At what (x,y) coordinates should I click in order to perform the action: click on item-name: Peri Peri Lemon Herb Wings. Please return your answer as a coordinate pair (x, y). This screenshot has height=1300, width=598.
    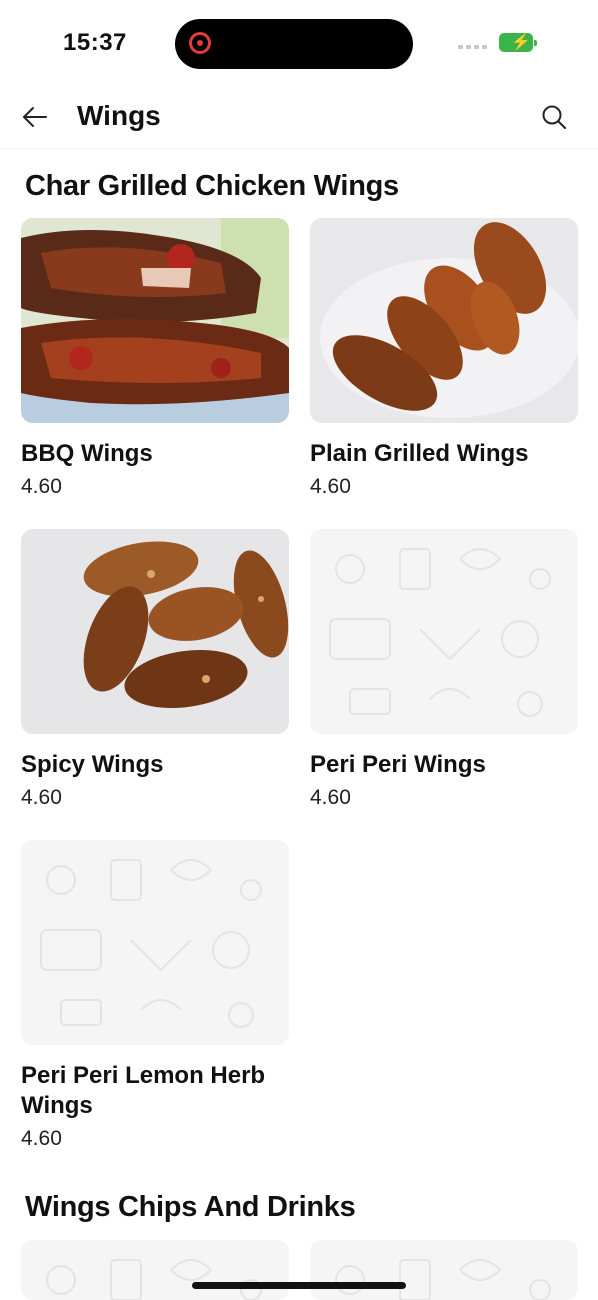
    Looking at the image, I should click on (143, 1090).